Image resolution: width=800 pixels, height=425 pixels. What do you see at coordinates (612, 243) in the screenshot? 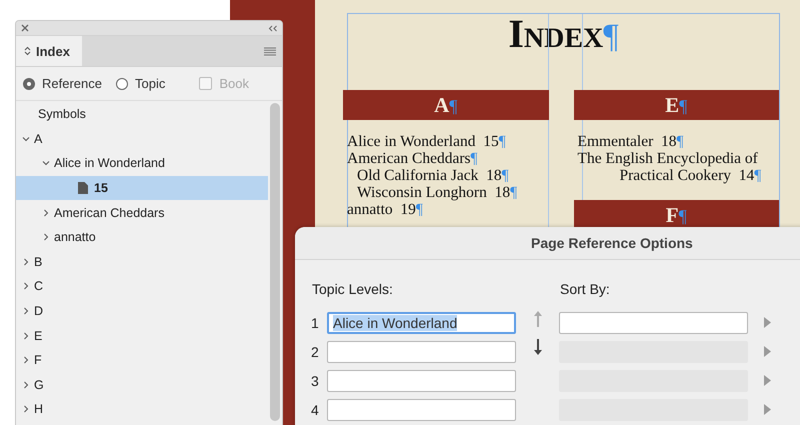
I see `dialog-title: Page Reference Options` at bounding box center [612, 243].